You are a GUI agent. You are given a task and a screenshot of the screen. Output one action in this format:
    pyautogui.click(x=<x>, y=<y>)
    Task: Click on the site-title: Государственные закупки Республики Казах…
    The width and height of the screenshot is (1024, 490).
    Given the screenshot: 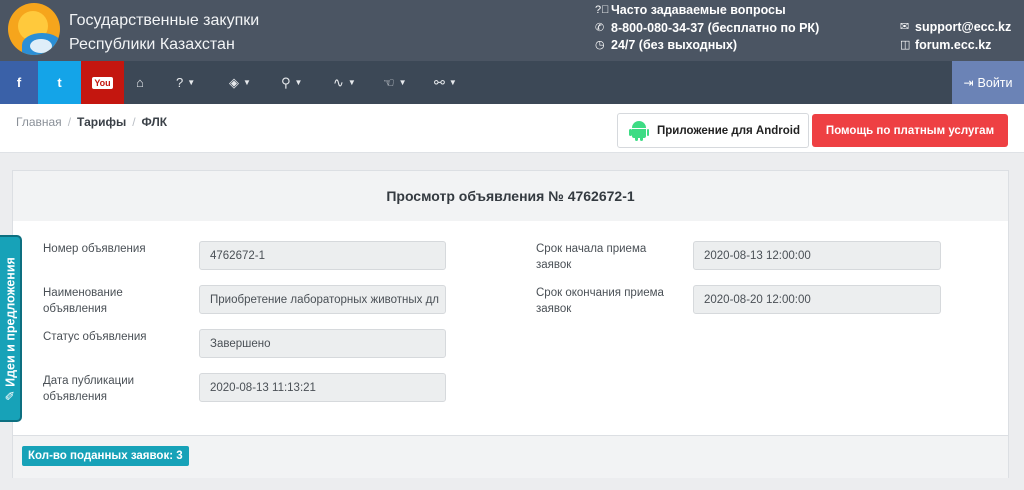 What is the action you would take?
    pyautogui.click(x=164, y=33)
    